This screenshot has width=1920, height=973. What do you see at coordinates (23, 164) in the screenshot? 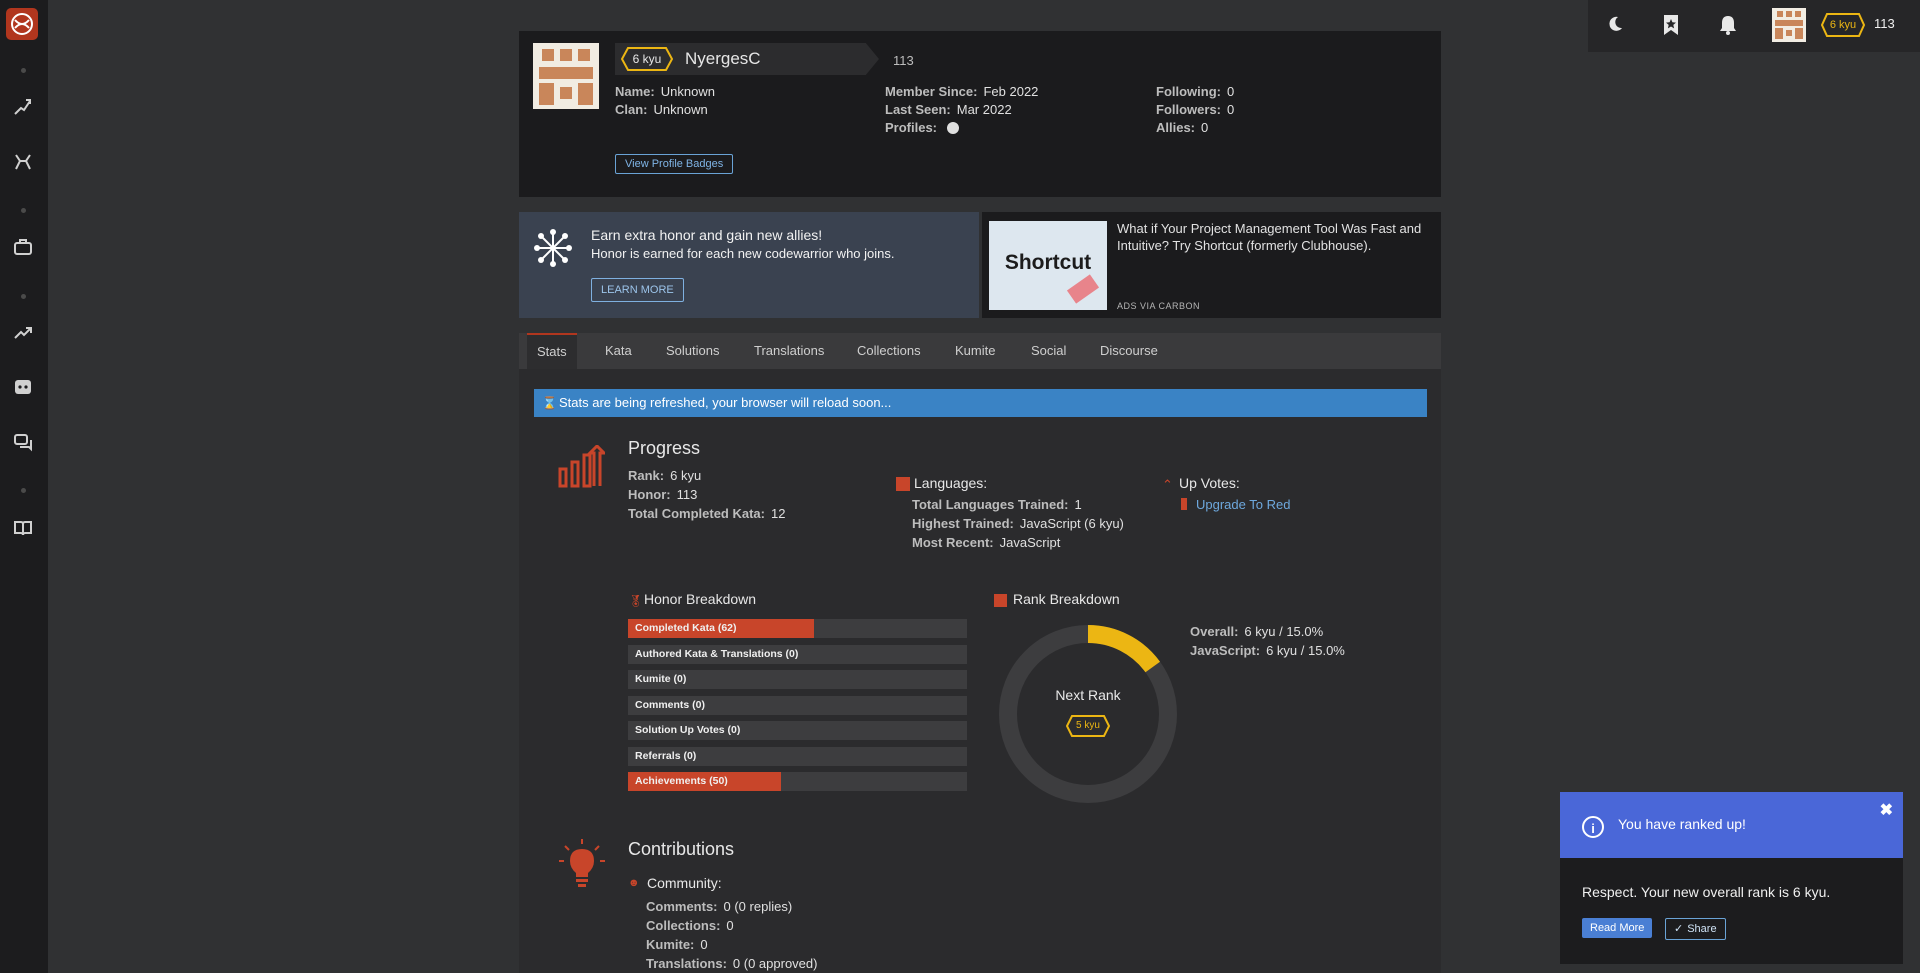
I see `practice-icon` at bounding box center [23, 164].